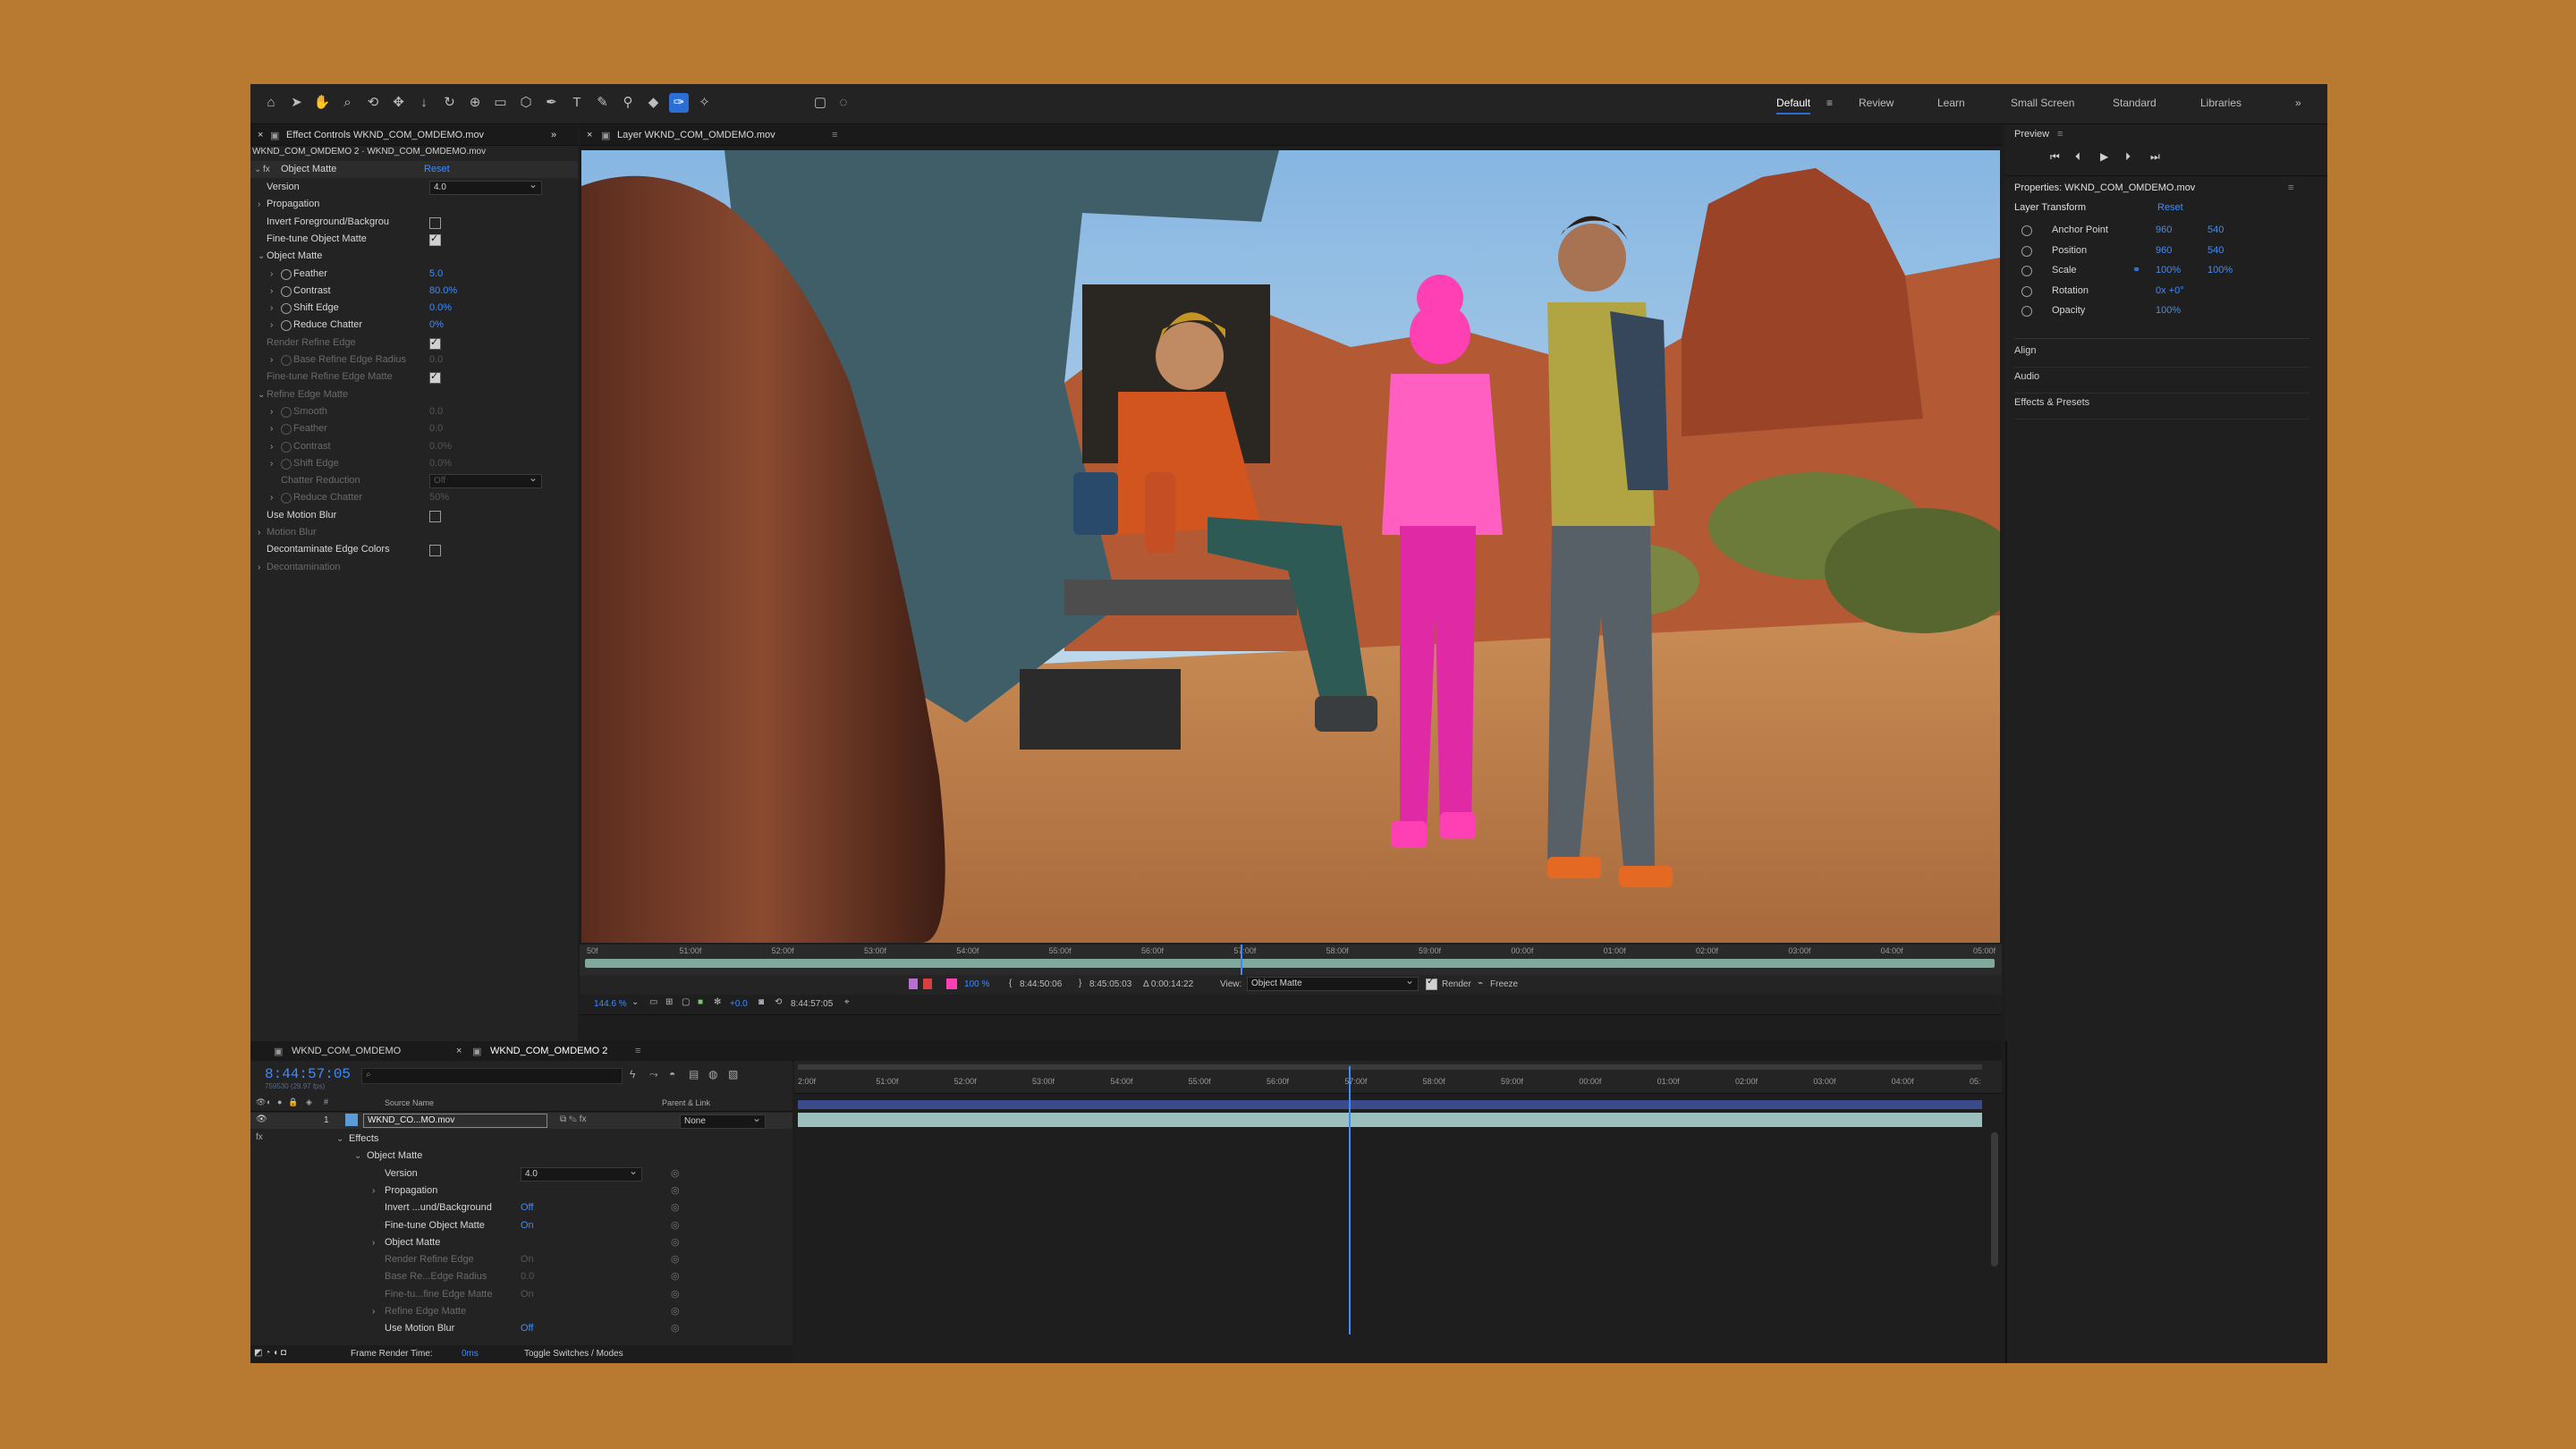 The image size is (2576, 1449). Describe the element at coordinates (521, 1120) in the screenshot. I see `layer-row: 👁 1 WKND_CO...MO.mov ⧉ ✎ fx None` at that location.